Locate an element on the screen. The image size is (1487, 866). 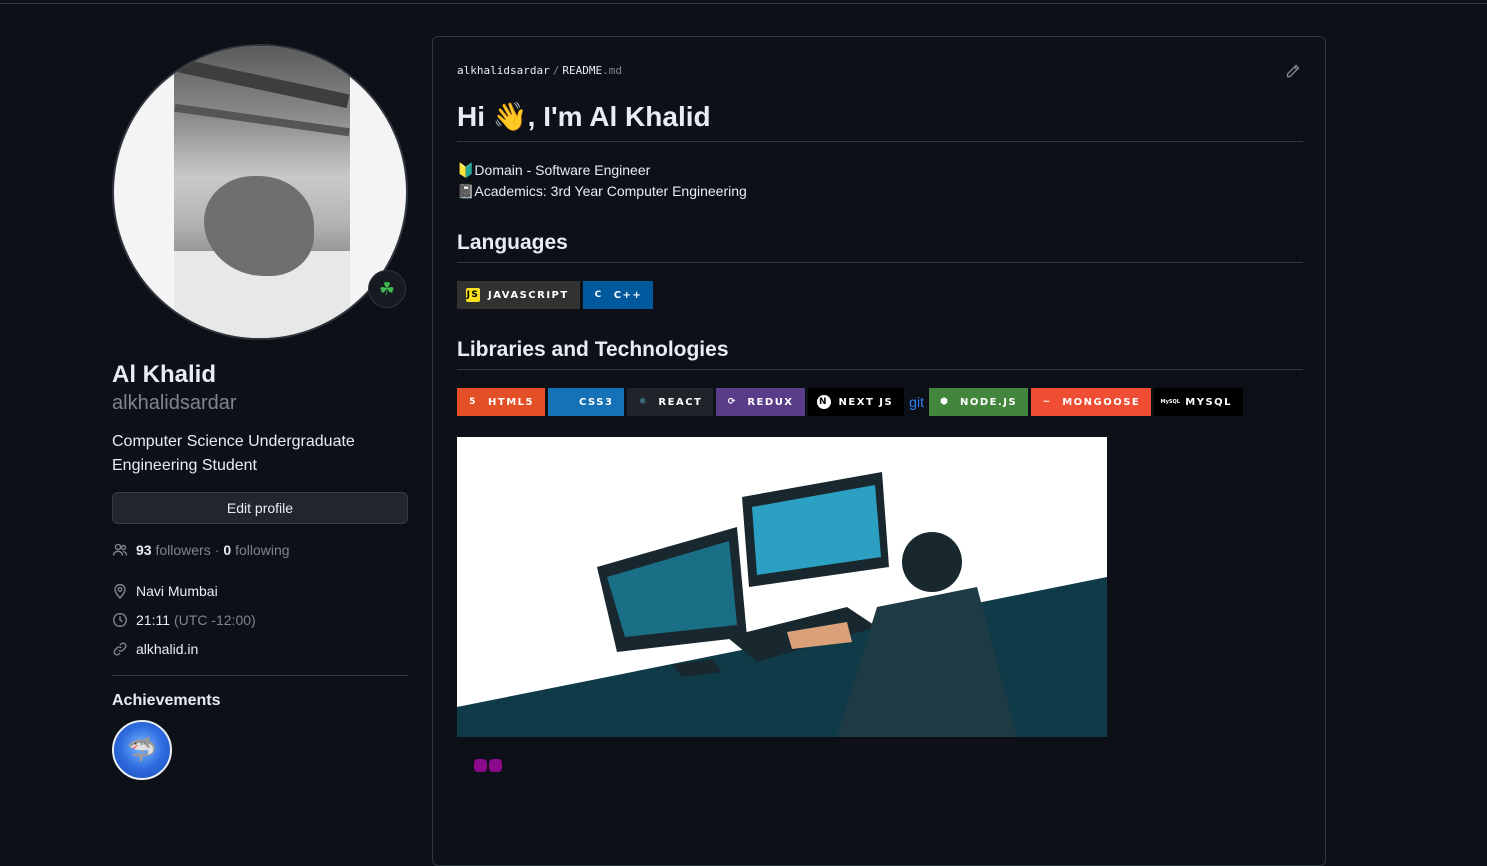
pencil-icon is located at coordinates (1293, 71).